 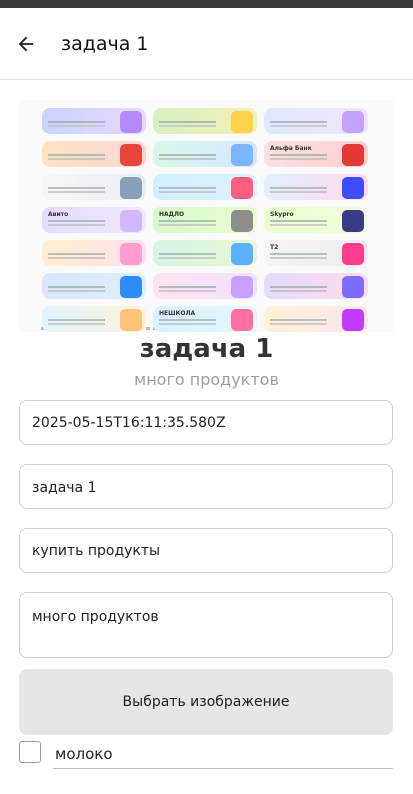 What do you see at coordinates (64, 488) in the screenshot?
I see `name-value: задача 1` at bounding box center [64, 488].